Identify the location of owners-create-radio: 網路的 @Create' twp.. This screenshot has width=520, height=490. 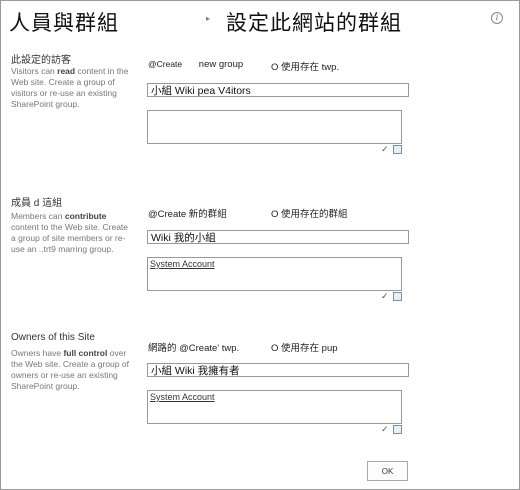
(193, 348).